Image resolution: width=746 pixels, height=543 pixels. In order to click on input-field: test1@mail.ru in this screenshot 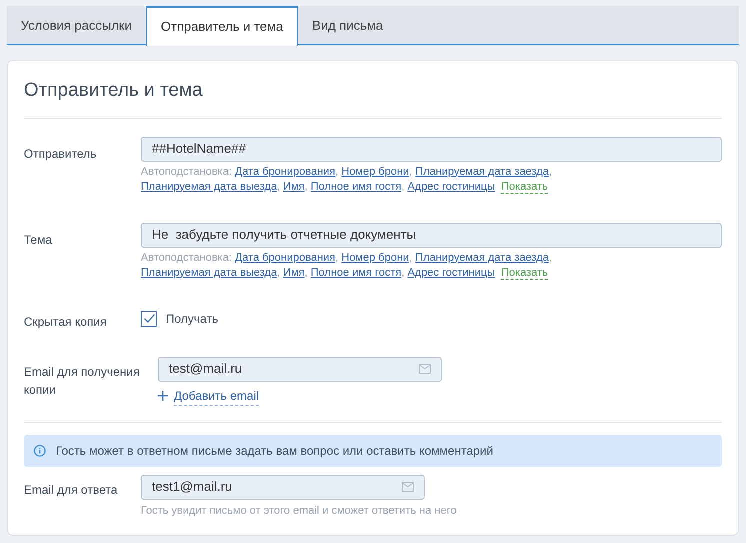, I will do `click(283, 487)`.